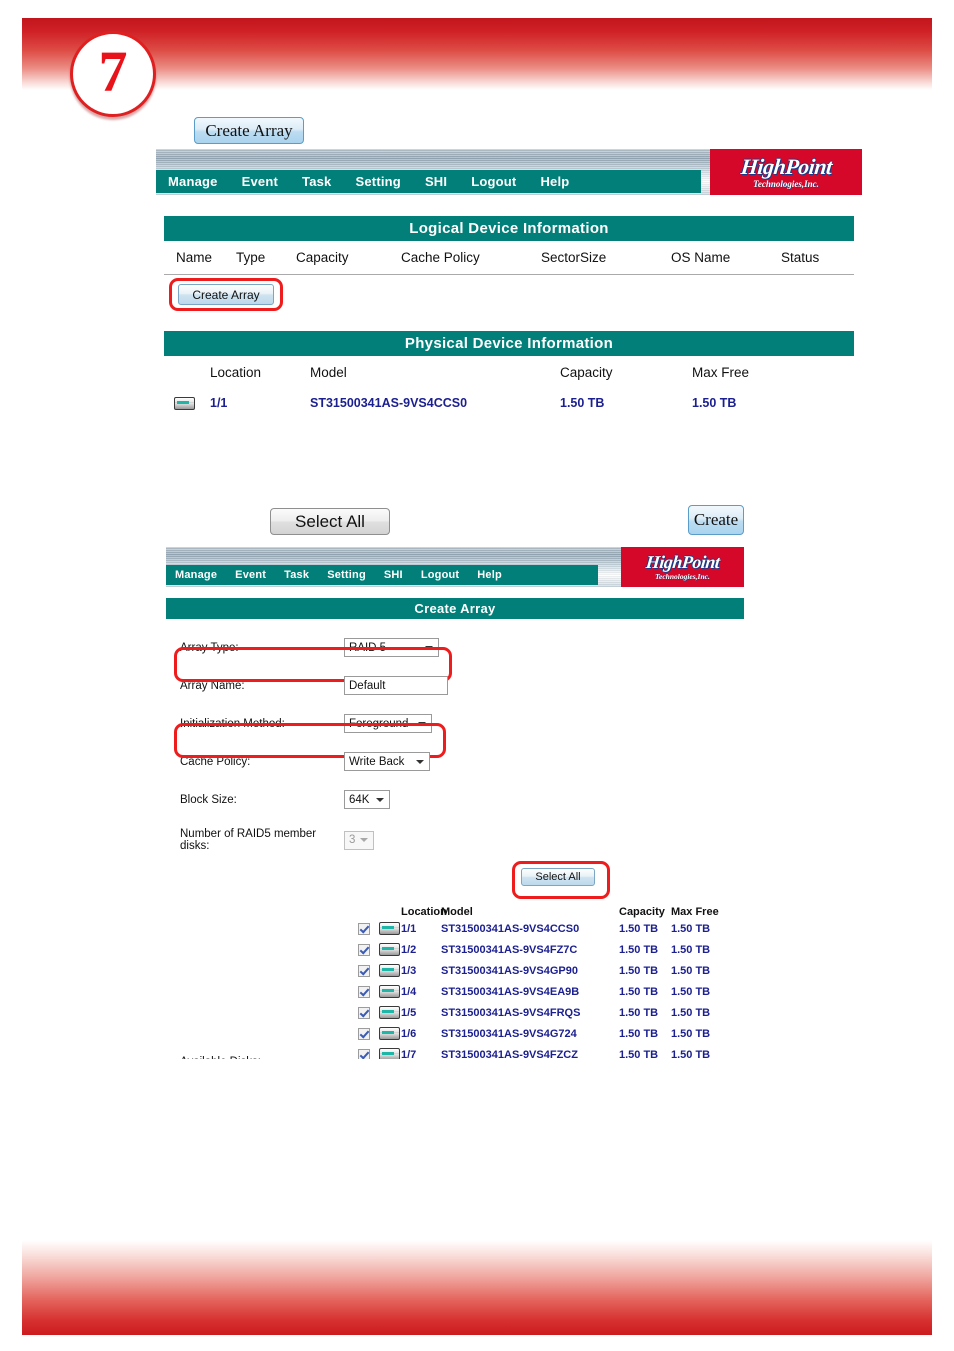 The image size is (954, 1351). Describe the element at coordinates (455, 723) in the screenshot. I see `form-row-initialization-method: Initialization Method: Foreground` at that location.